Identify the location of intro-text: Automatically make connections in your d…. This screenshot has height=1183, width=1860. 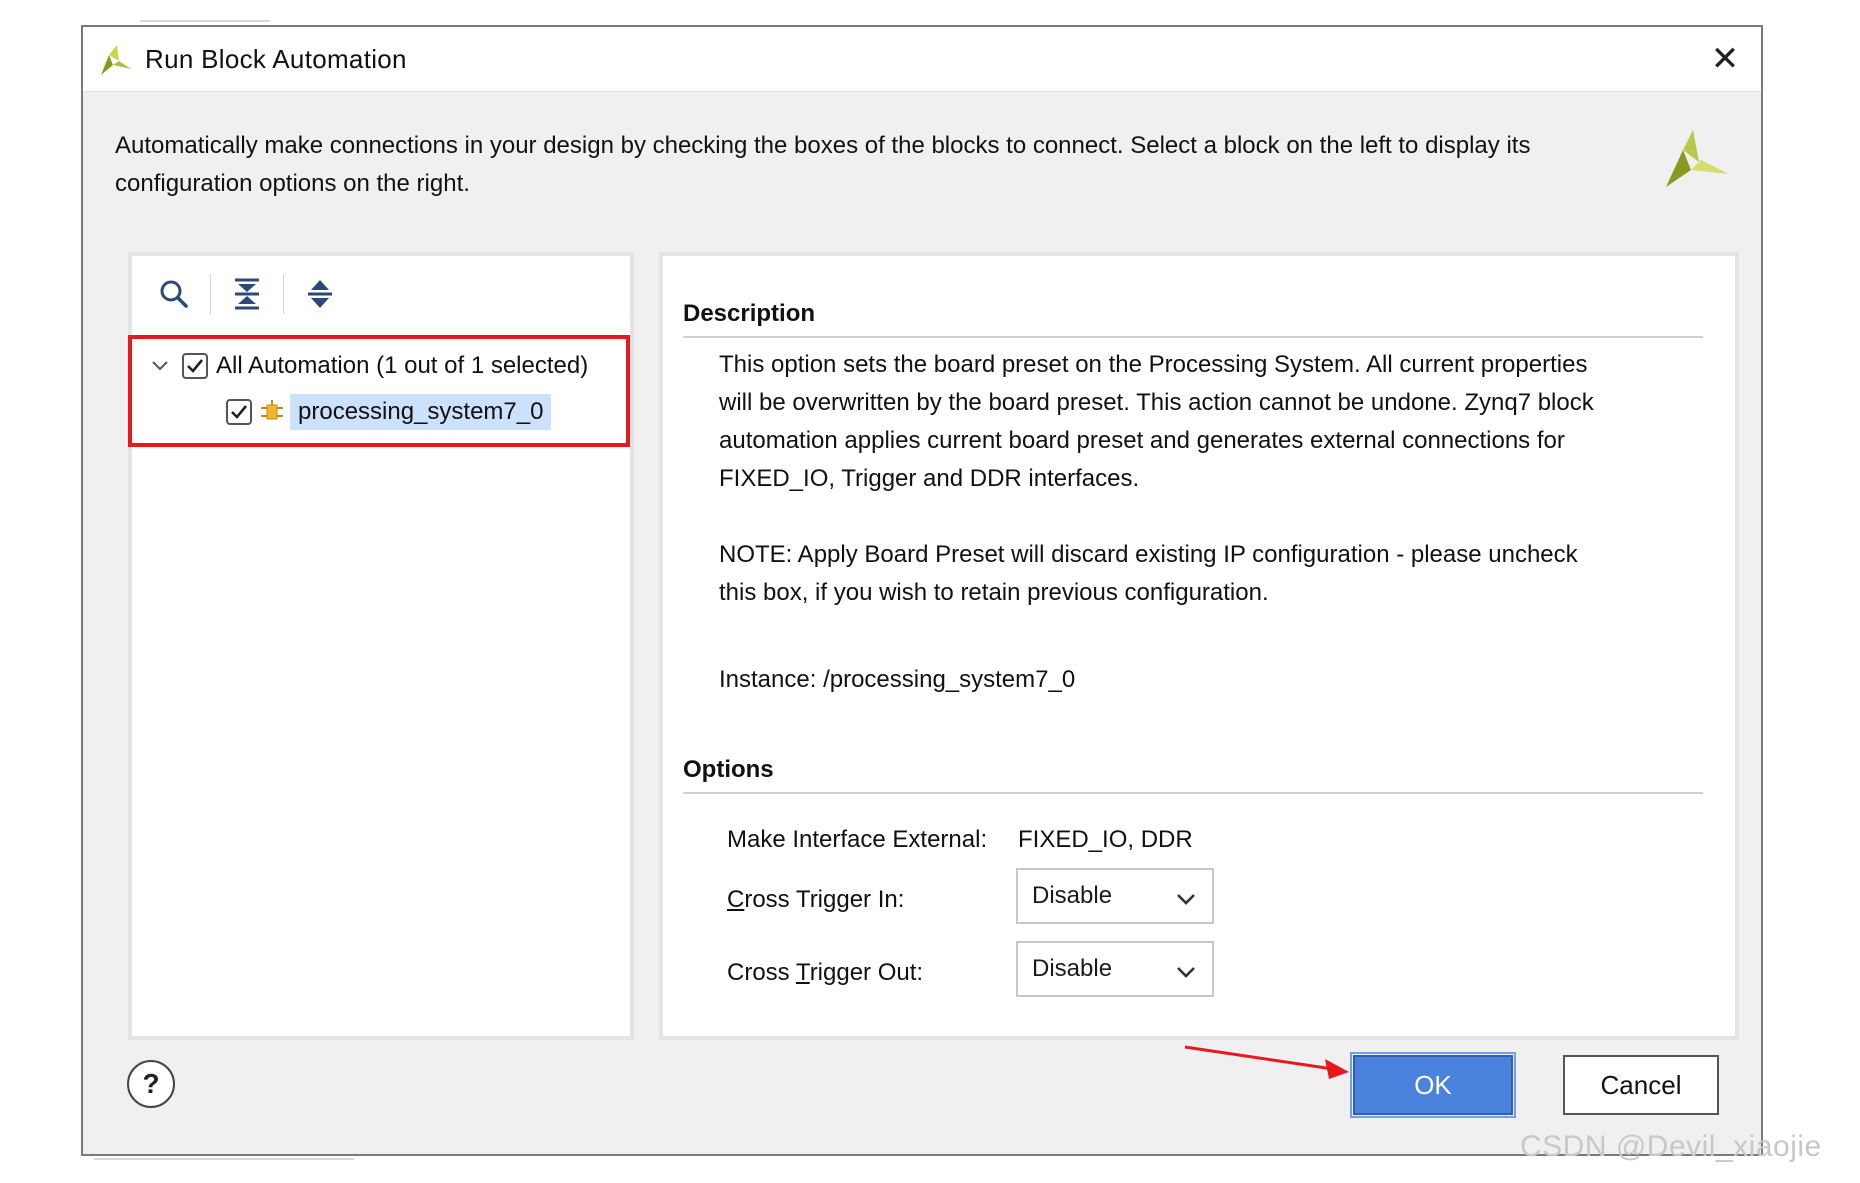
(895, 165).